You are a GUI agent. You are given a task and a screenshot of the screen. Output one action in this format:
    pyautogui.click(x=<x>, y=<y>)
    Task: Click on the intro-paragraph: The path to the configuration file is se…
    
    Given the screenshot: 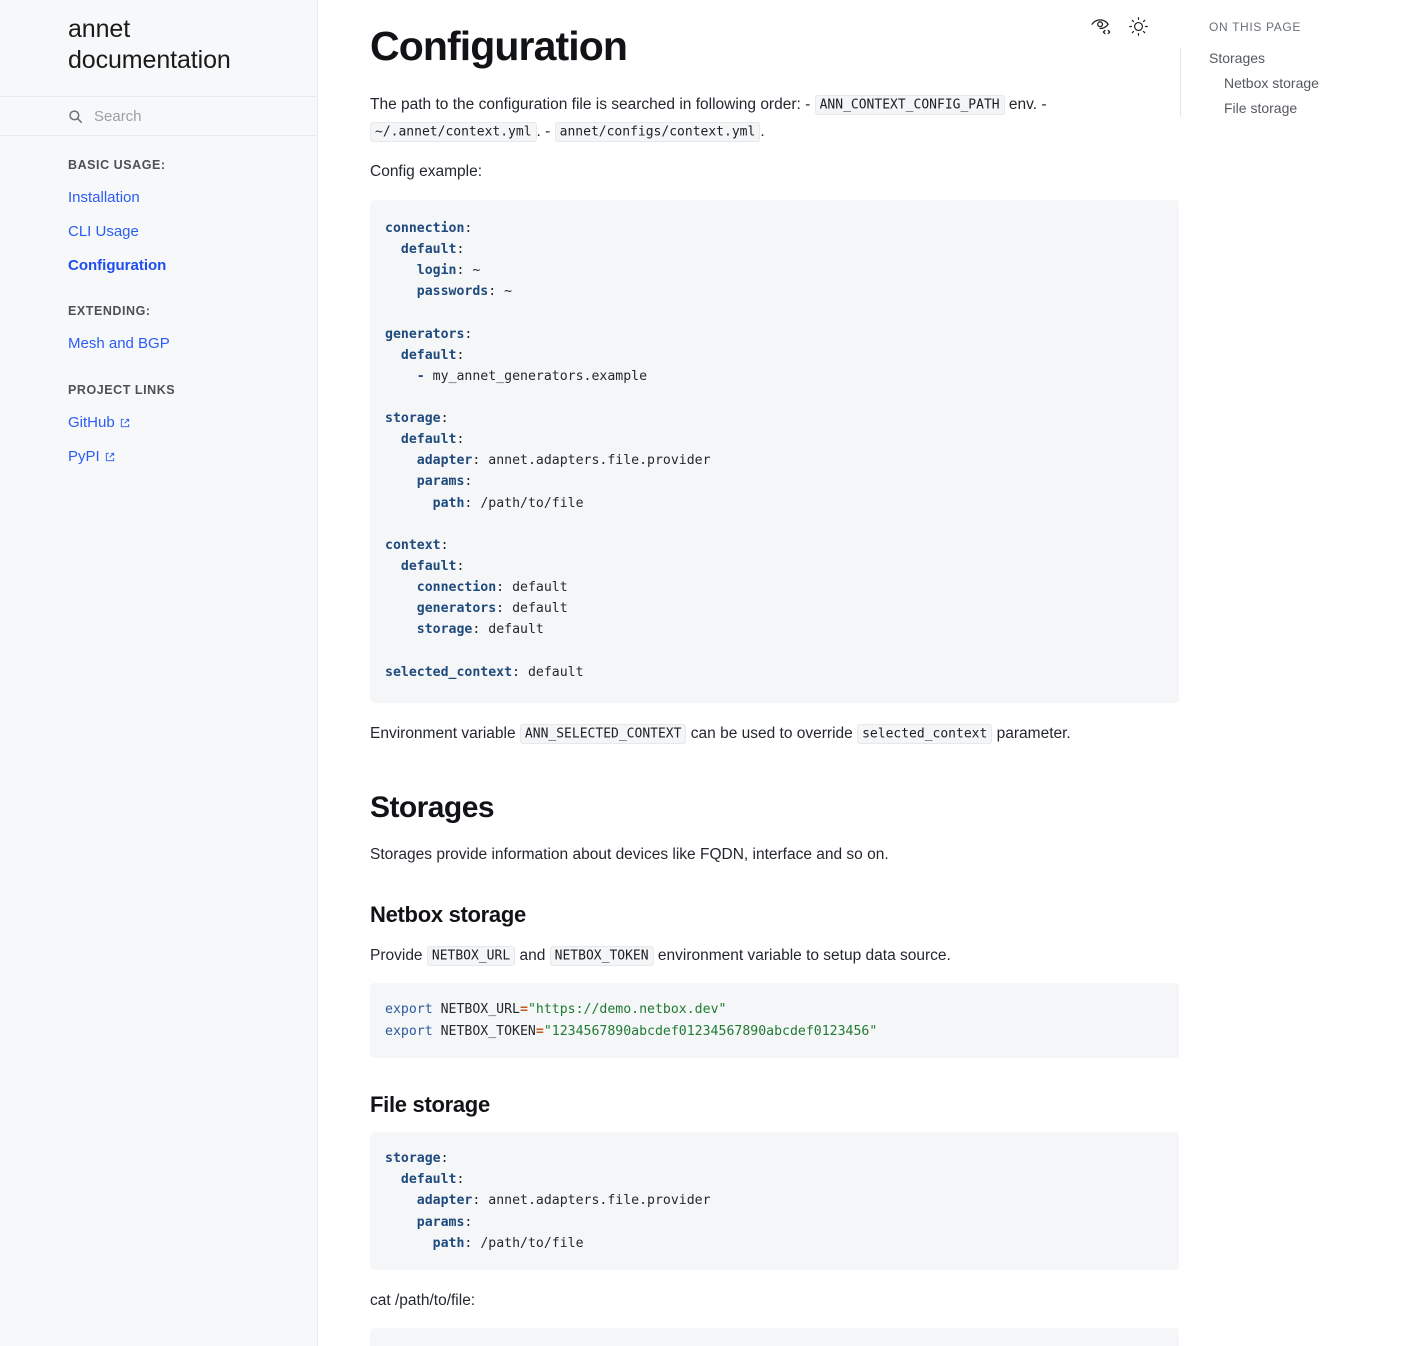 What is the action you would take?
    pyautogui.click(x=774, y=118)
    